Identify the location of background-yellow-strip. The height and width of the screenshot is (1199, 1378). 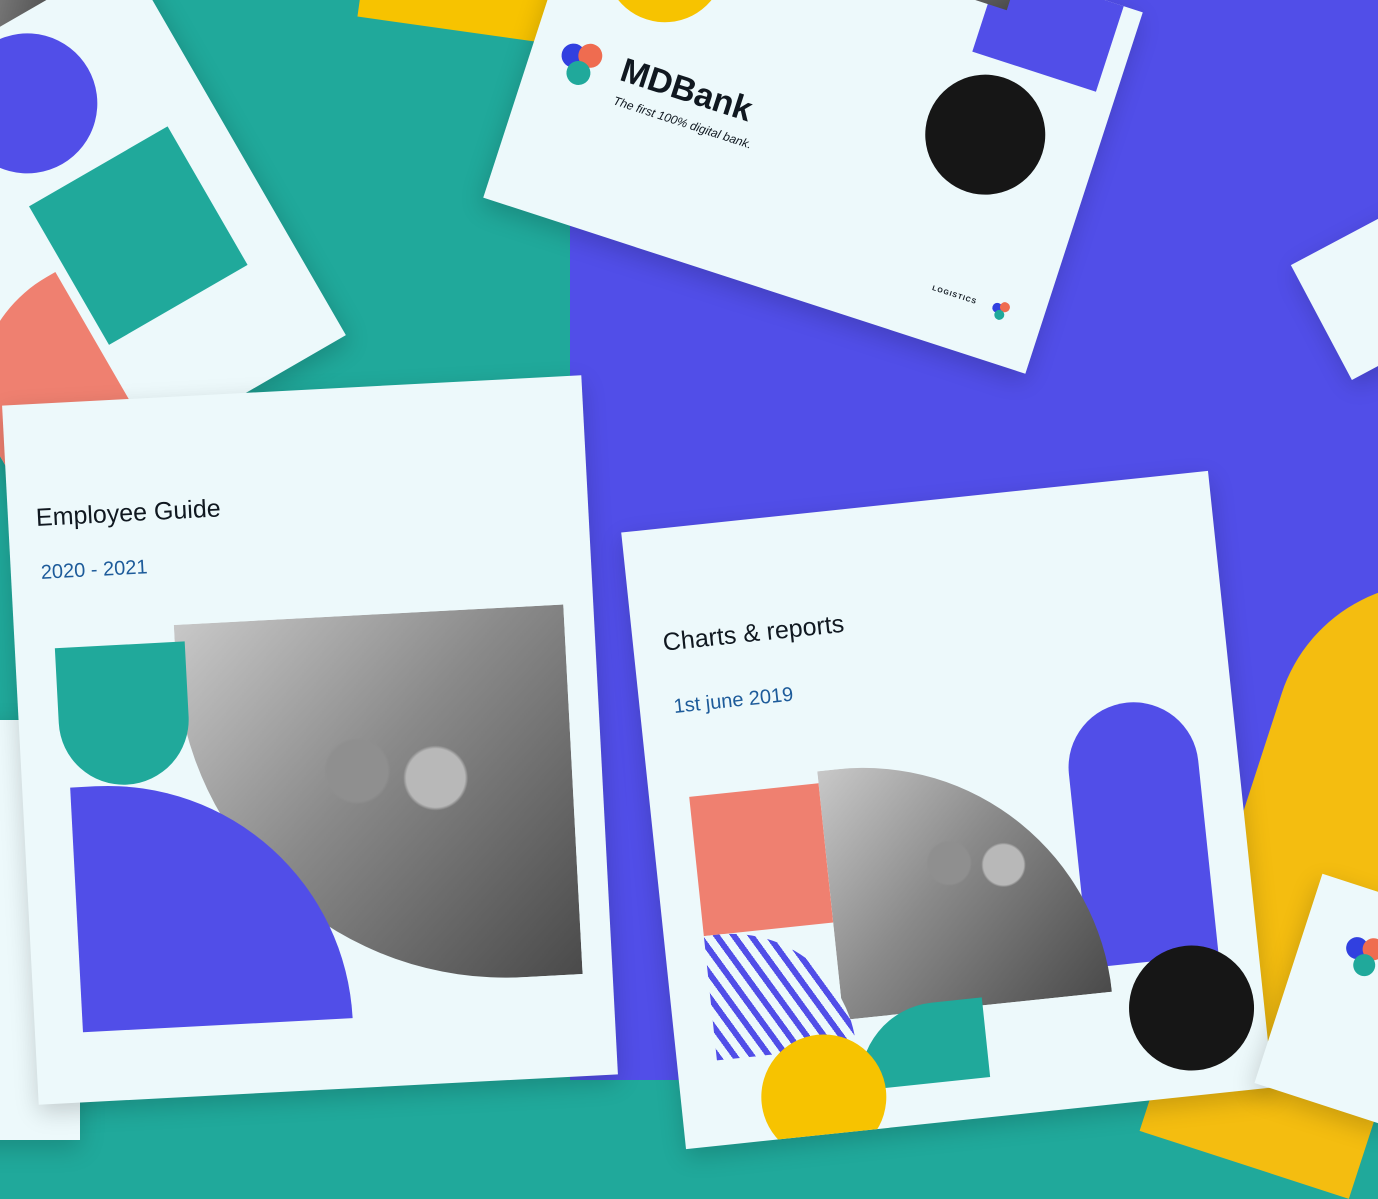
(455, 21).